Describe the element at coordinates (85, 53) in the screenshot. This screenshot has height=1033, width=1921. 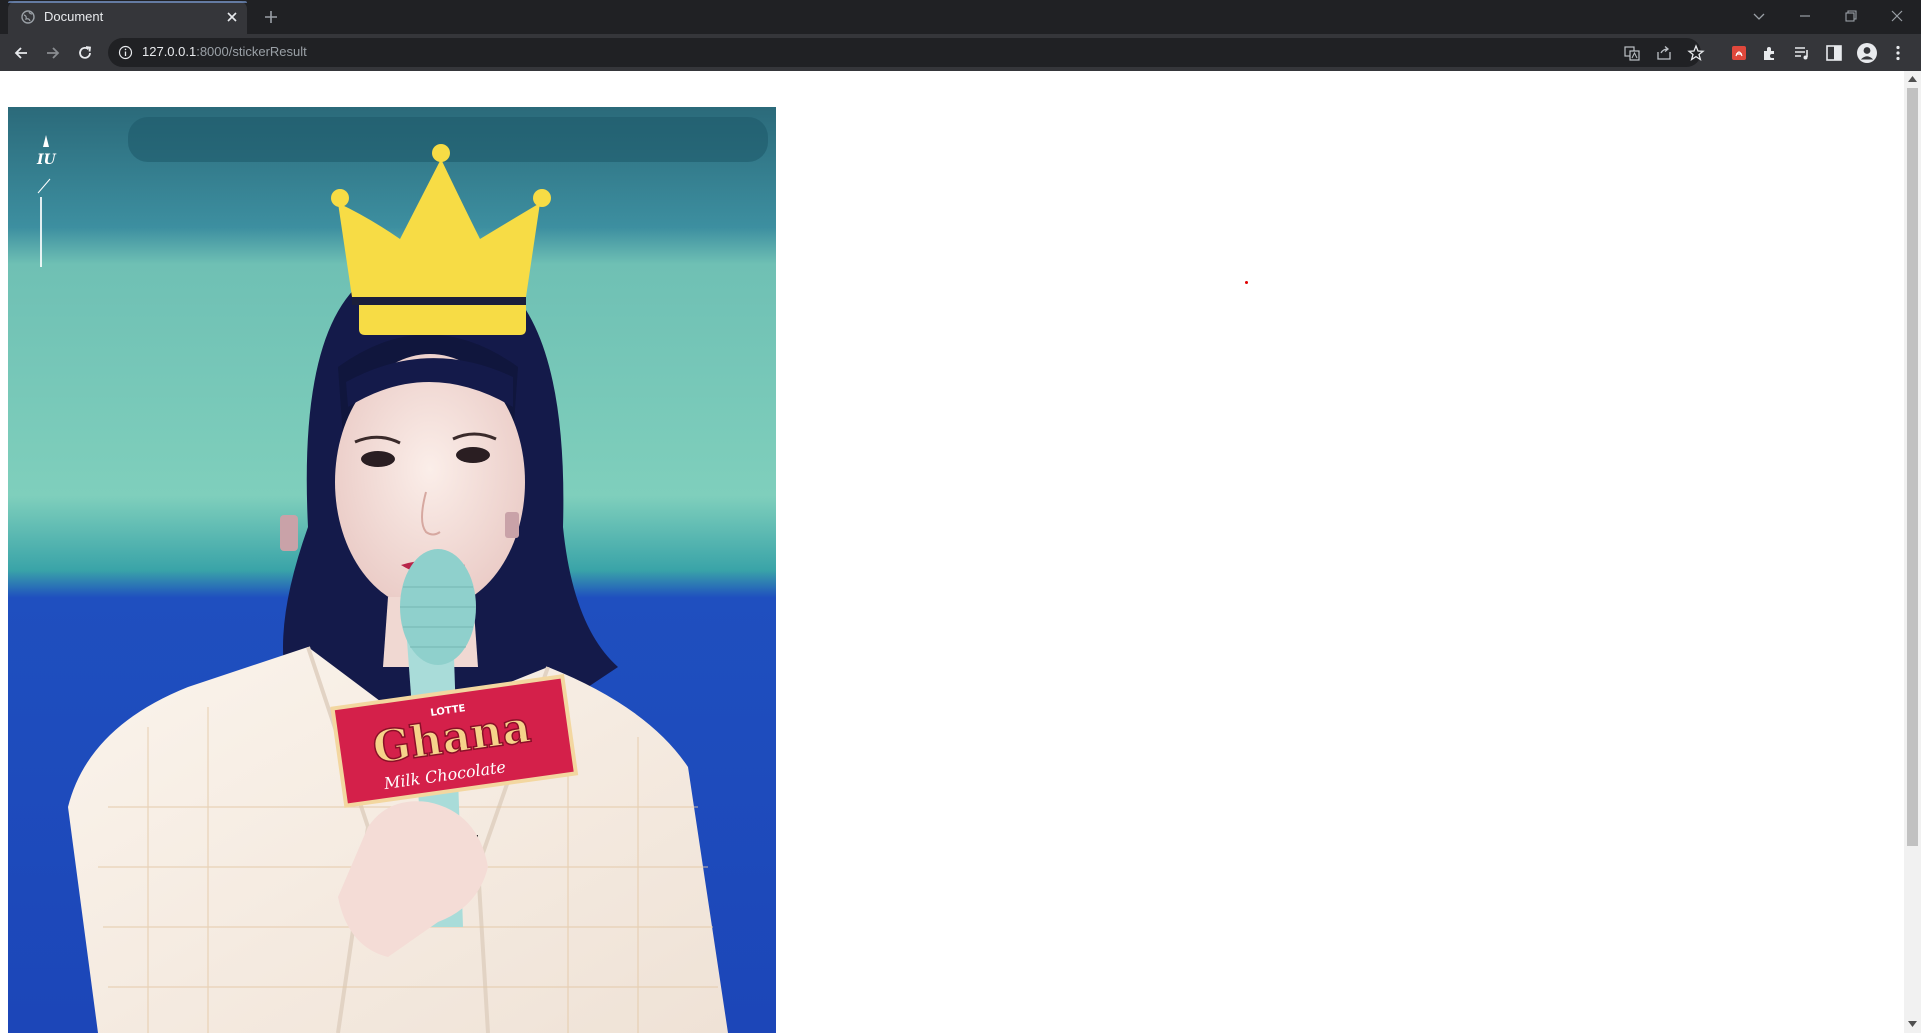
I see `reload-icon` at that location.